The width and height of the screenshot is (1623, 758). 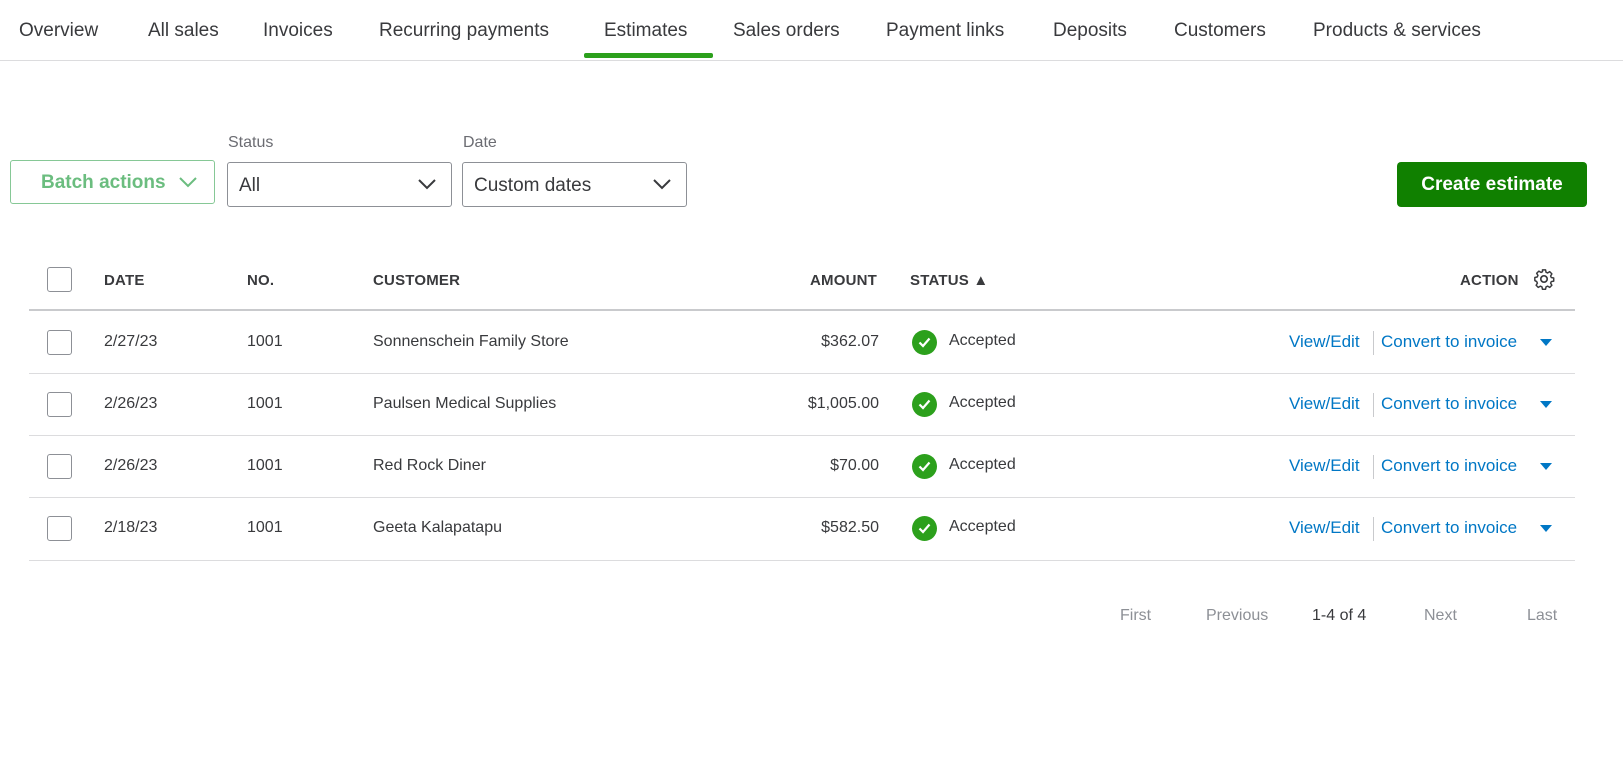 I want to click on pagination-range: 1-4 of 4, so click(x=1339, y=615).